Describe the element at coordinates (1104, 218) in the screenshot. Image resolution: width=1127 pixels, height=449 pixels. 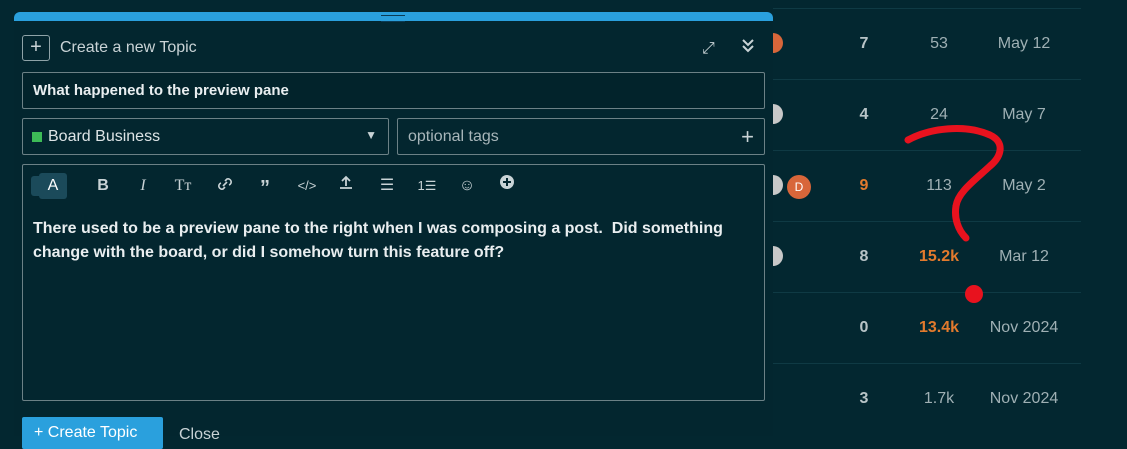
I see `page-margin` at that location.